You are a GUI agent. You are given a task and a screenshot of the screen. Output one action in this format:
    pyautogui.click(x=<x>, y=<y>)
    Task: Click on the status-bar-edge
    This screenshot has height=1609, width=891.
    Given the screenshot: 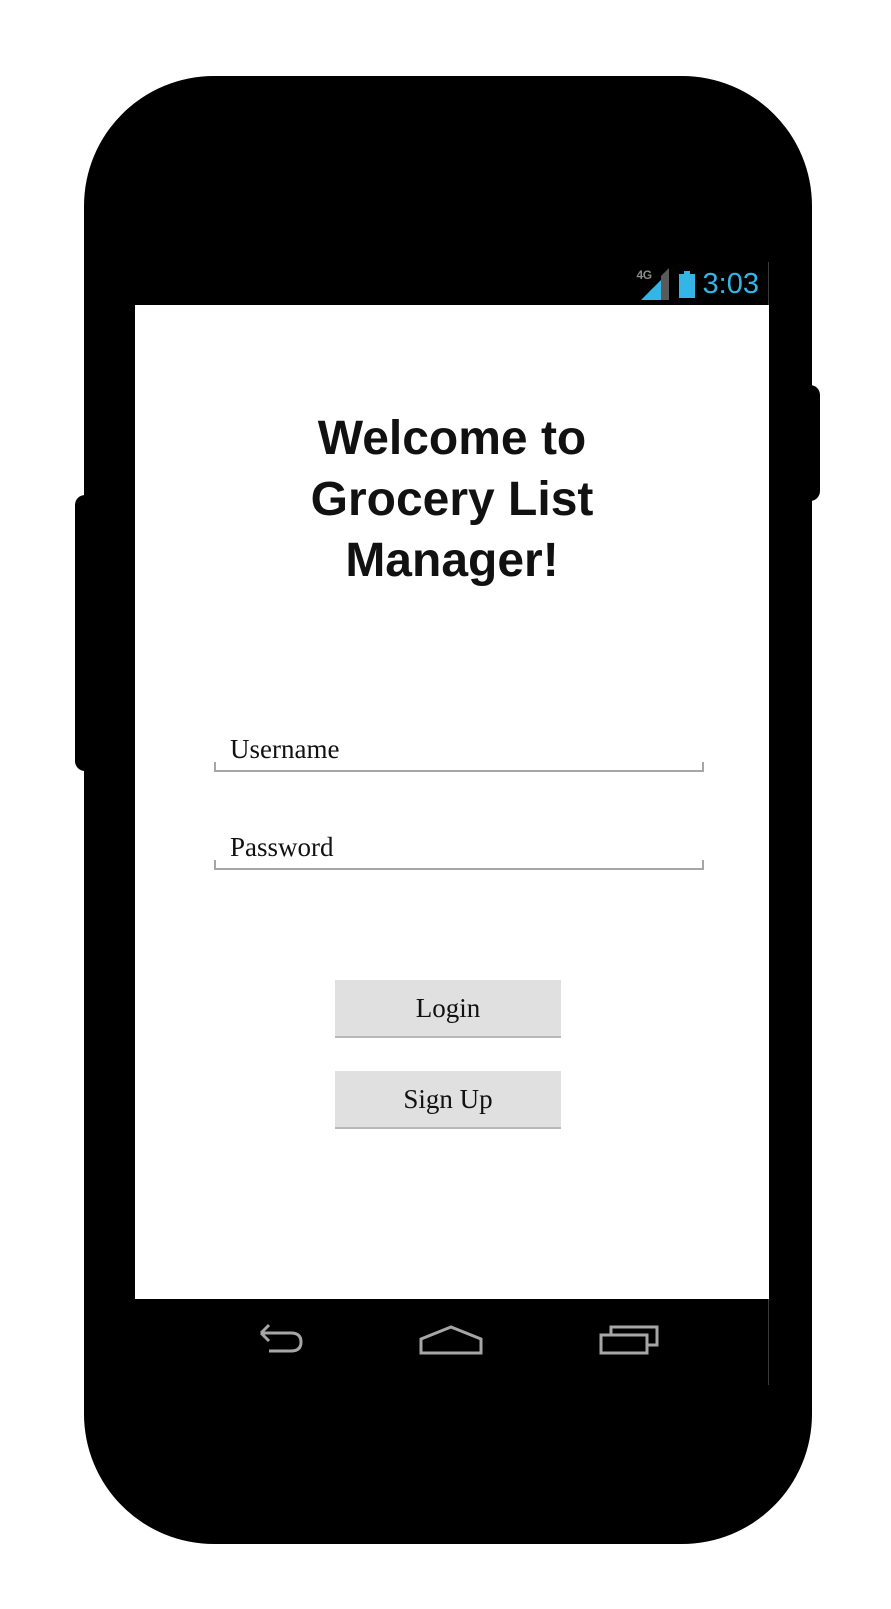 What is the action you would take?
    pyautogui.click(x=768, y=283)
    